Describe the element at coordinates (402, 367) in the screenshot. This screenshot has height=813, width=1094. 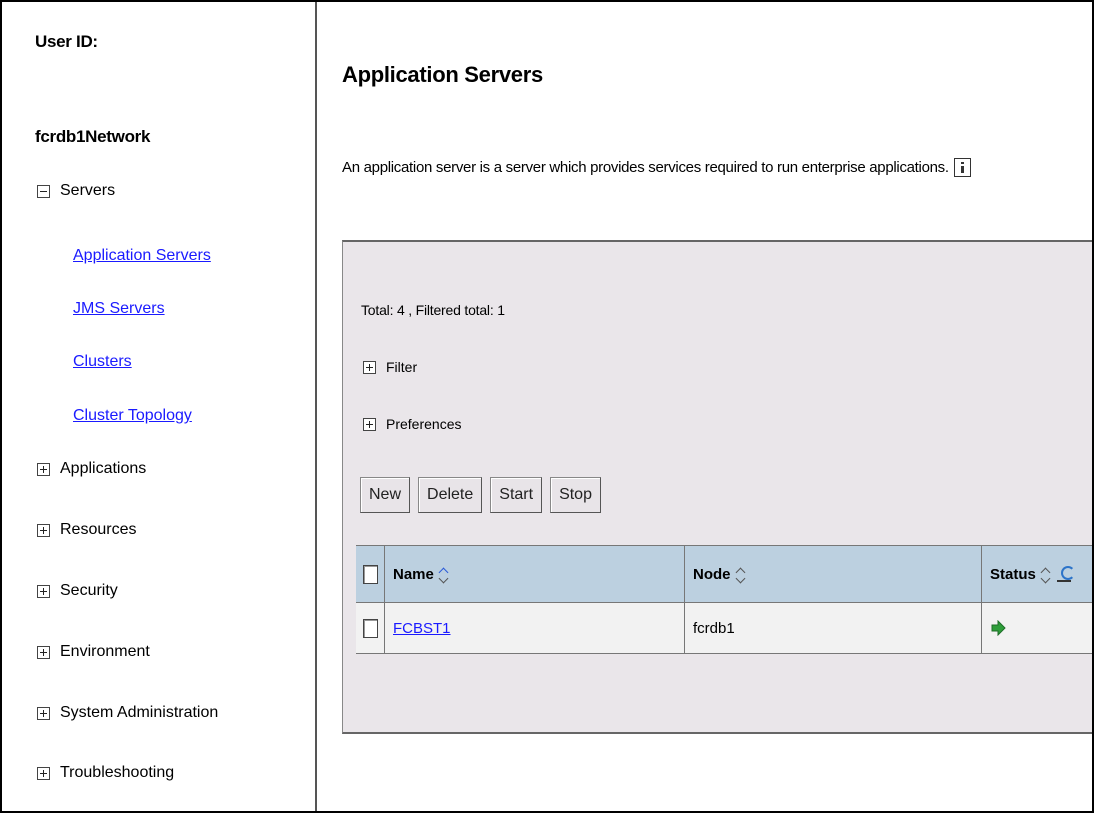
I see `filter-label: Filter` at that location.